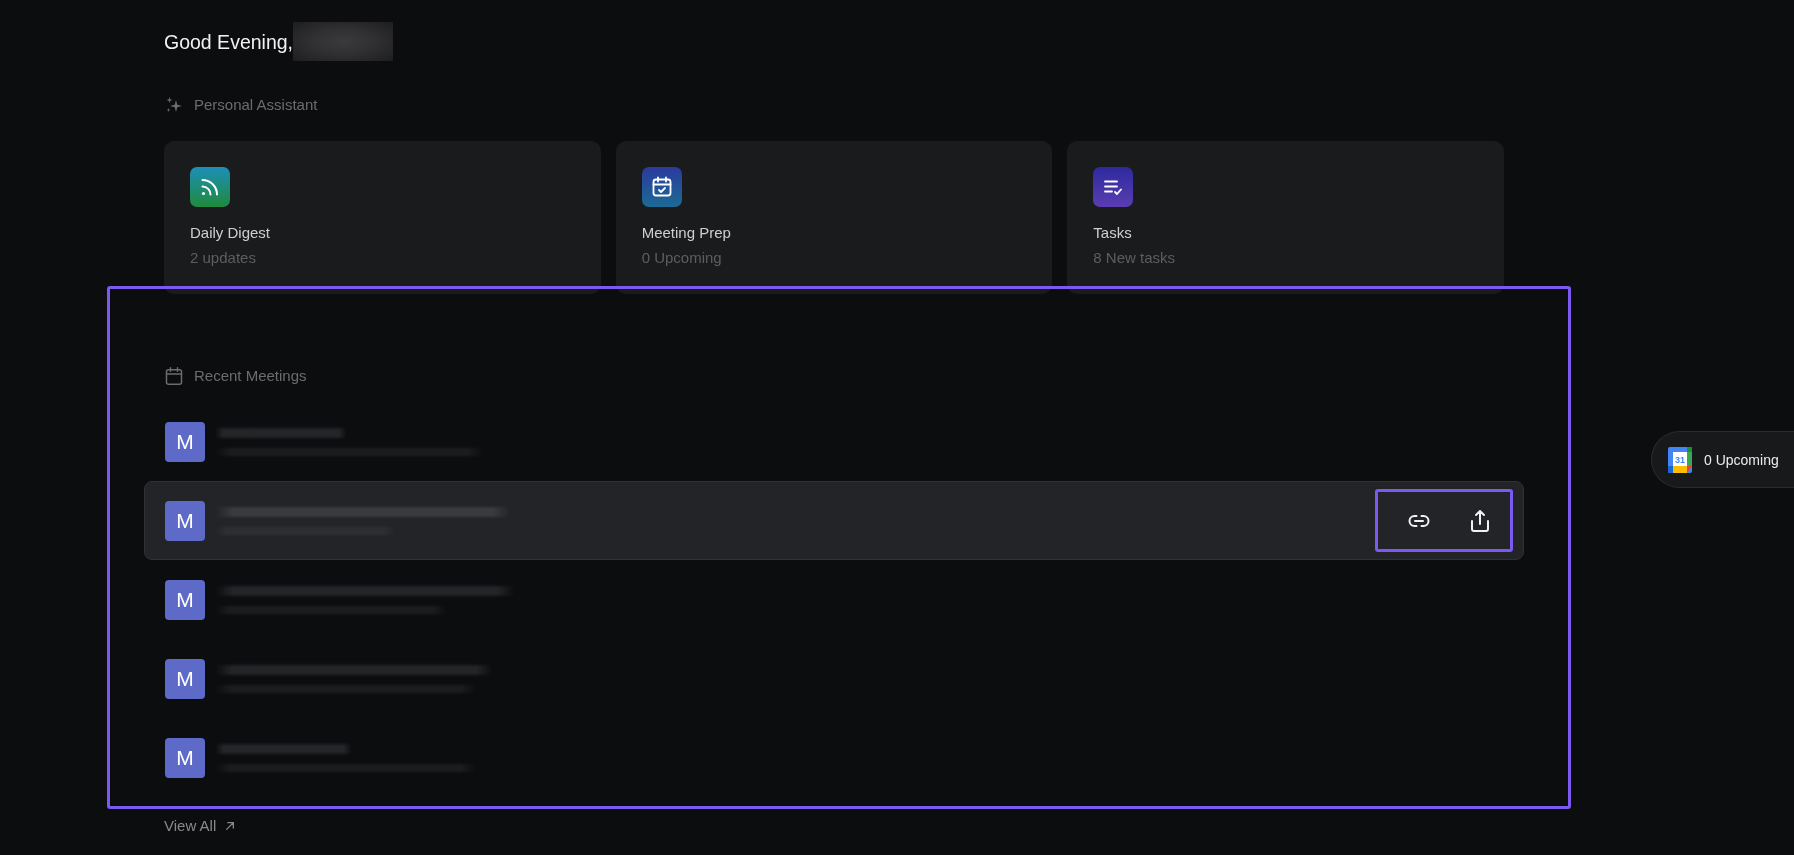  I want to click on assistant-card: Meeting Prep 0 Upcoming, so click(834, 217).